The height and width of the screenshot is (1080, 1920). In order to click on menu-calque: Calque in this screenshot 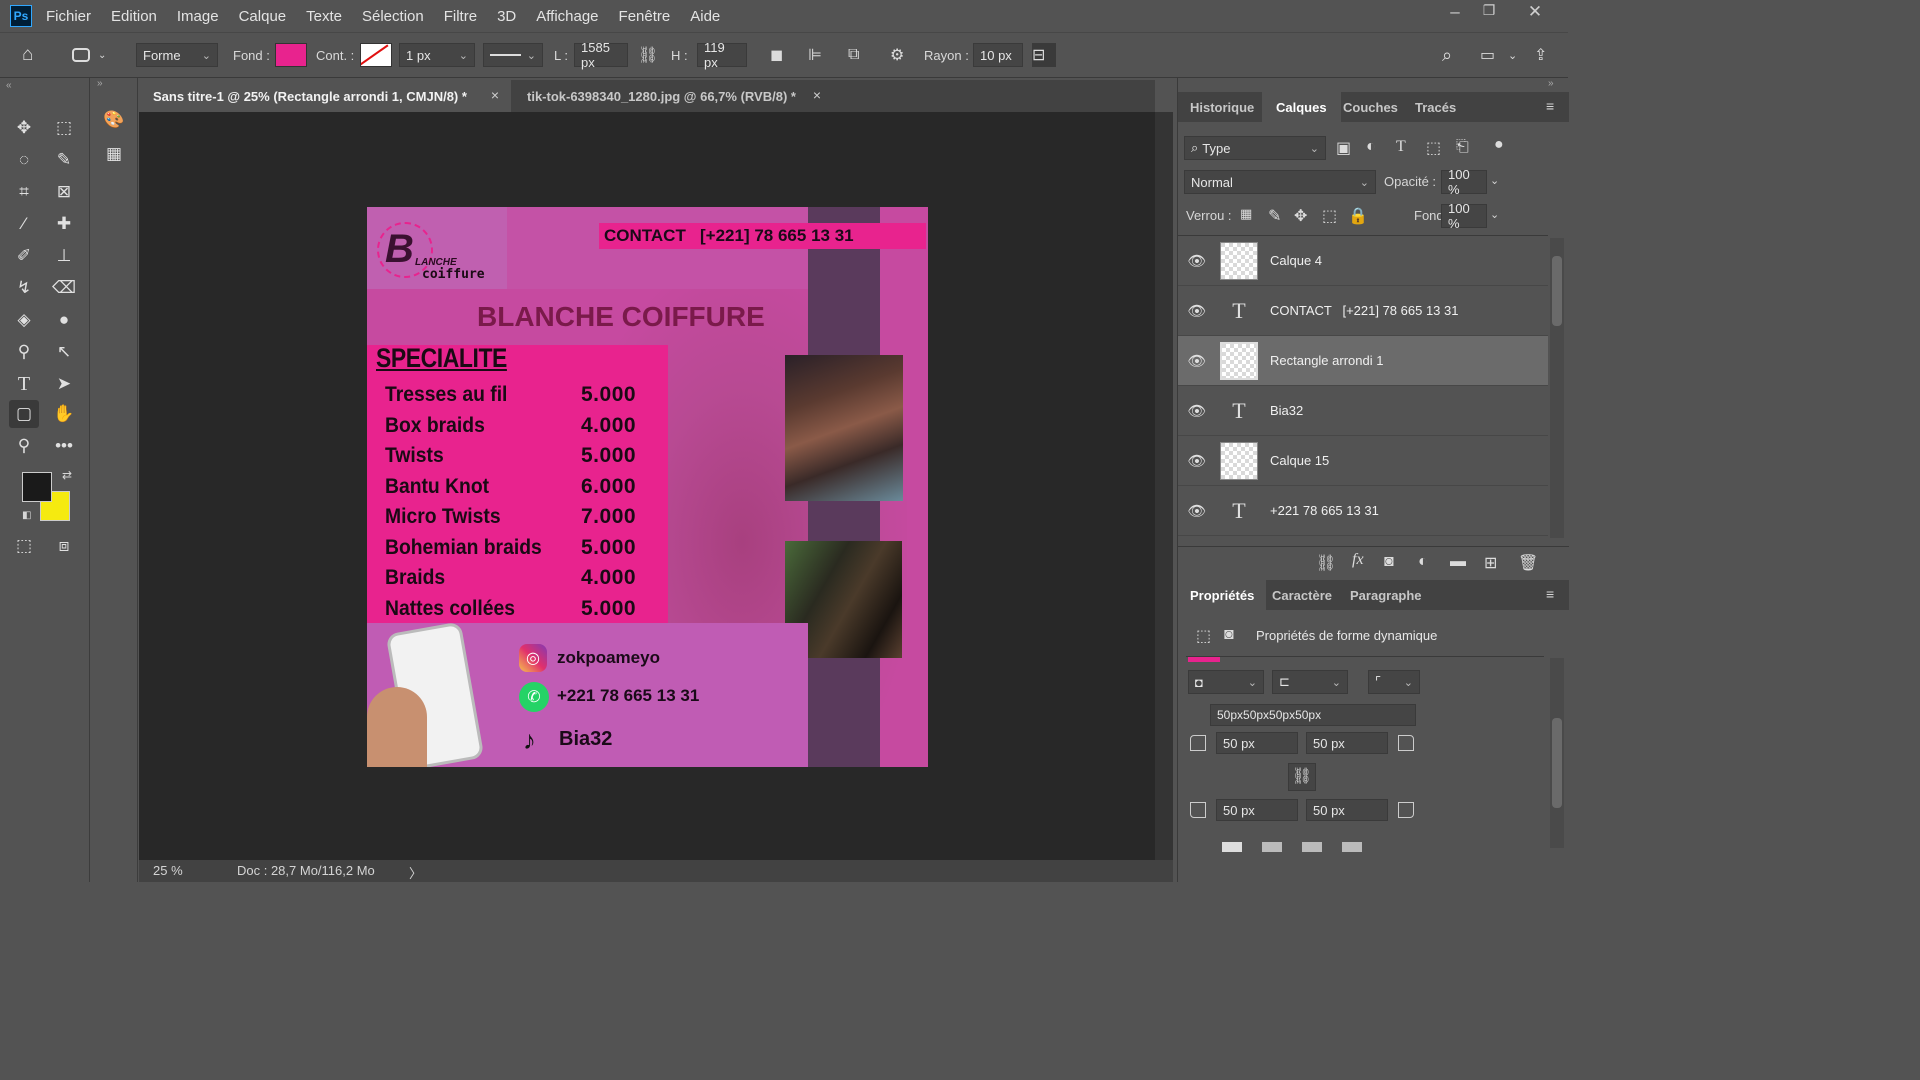, I will do `click(263, 16)`.